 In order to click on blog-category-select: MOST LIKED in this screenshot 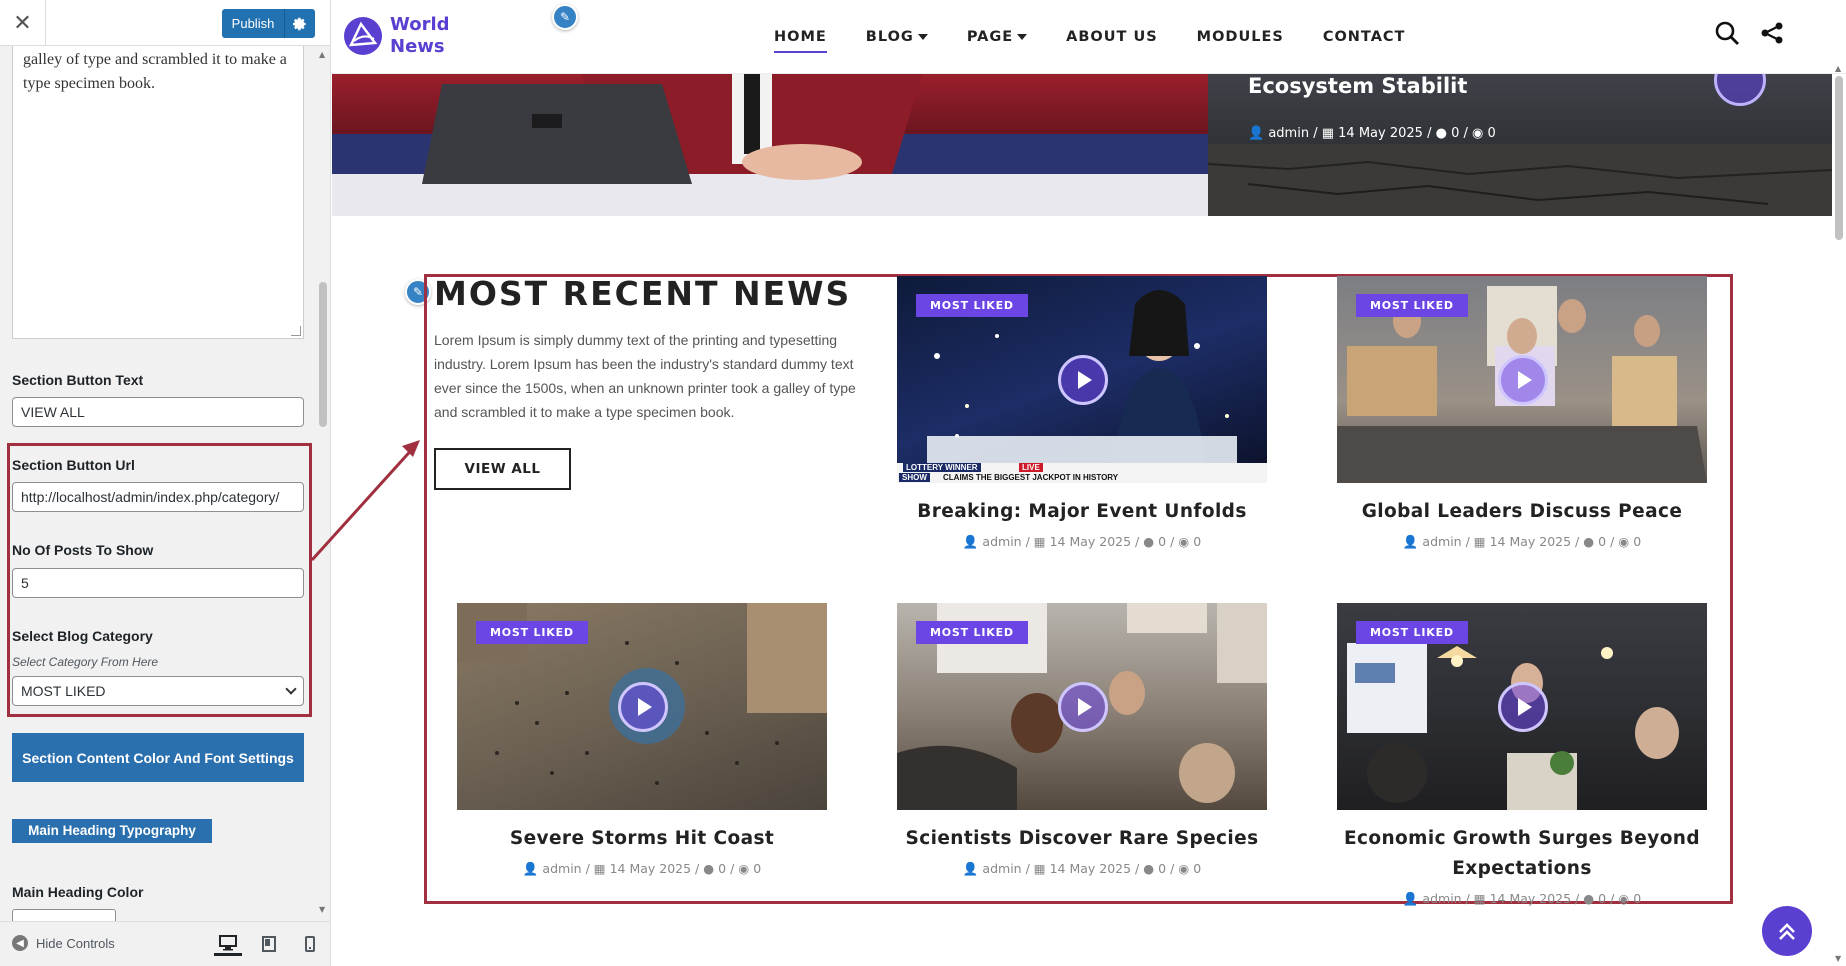, I will do `click(158, 691)`.